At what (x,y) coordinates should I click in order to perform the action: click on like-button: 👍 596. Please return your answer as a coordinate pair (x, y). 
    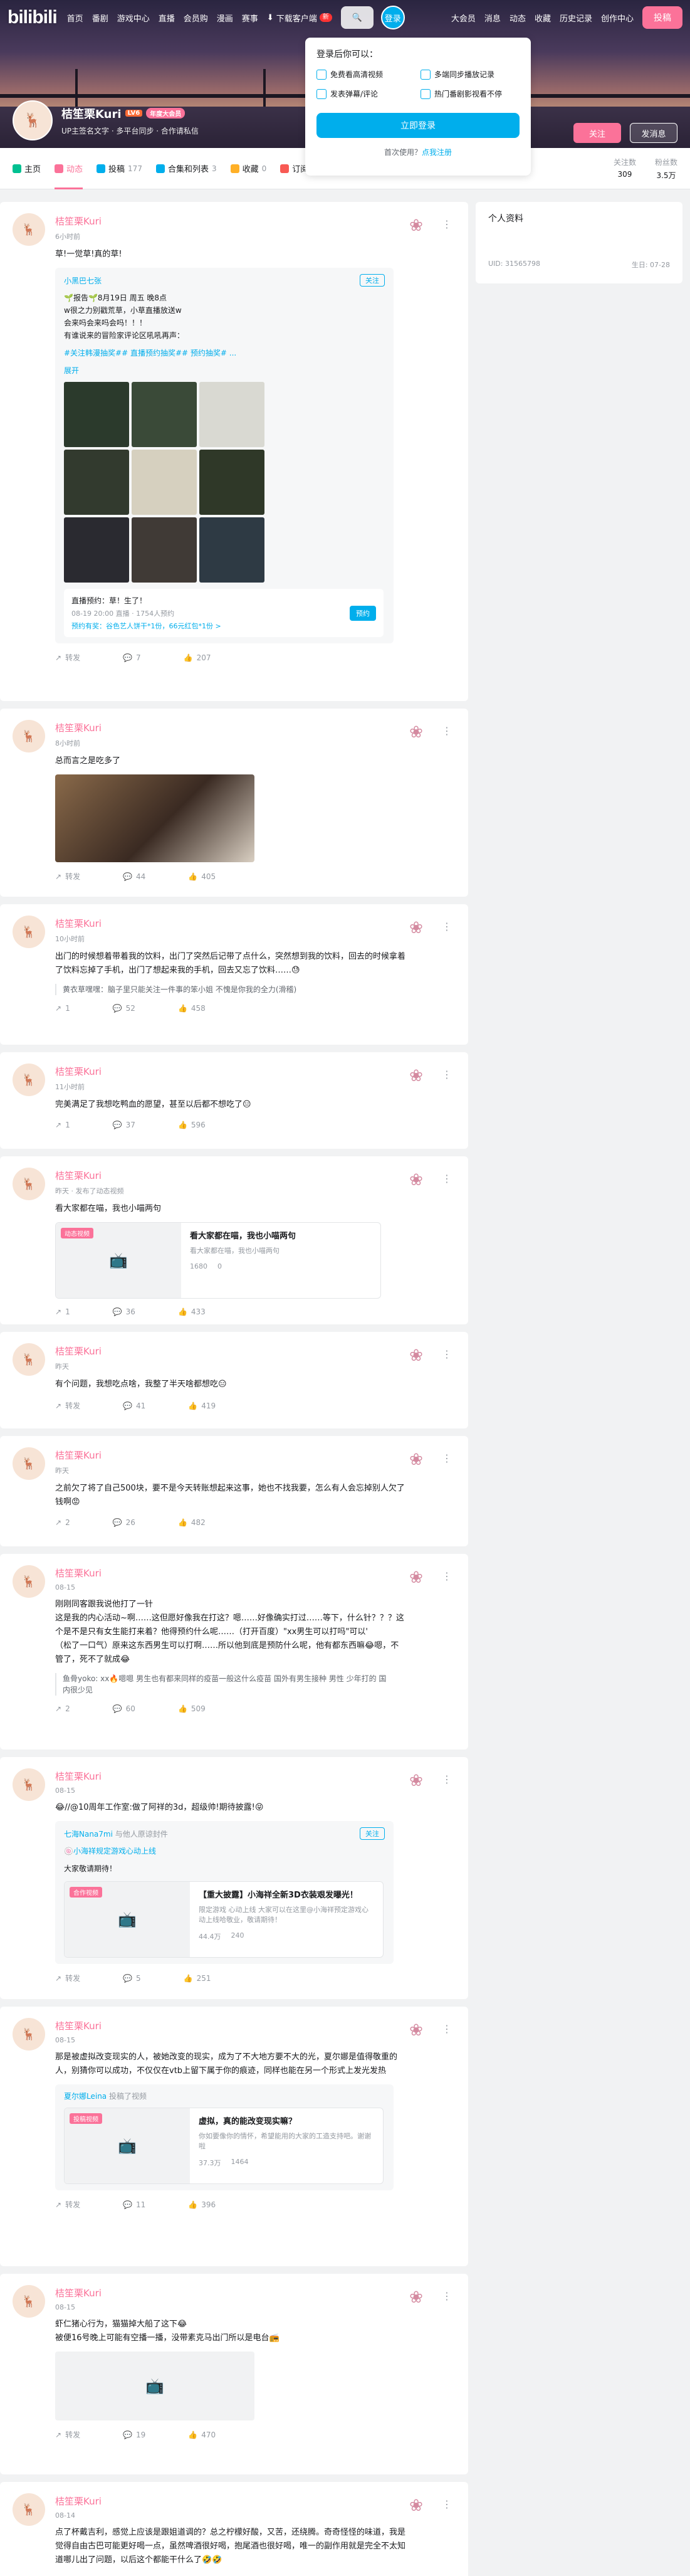
    Looking at the image, I should click on (192, 1125).